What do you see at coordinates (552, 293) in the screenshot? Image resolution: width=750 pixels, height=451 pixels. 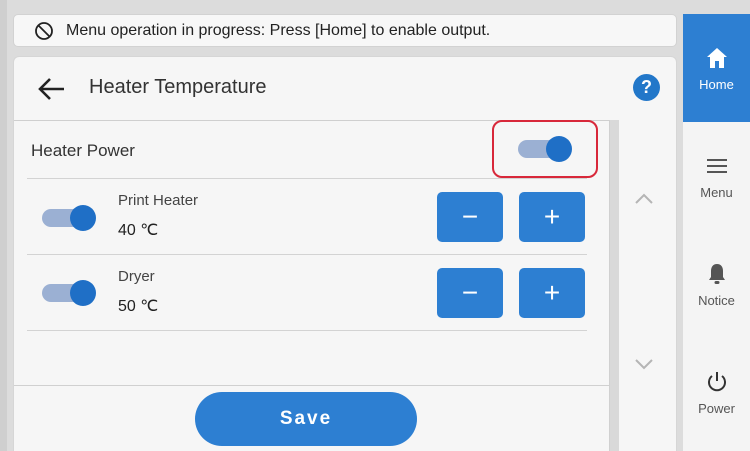 I see `dryer-increase-button: +` at bounding box center [552, 293].